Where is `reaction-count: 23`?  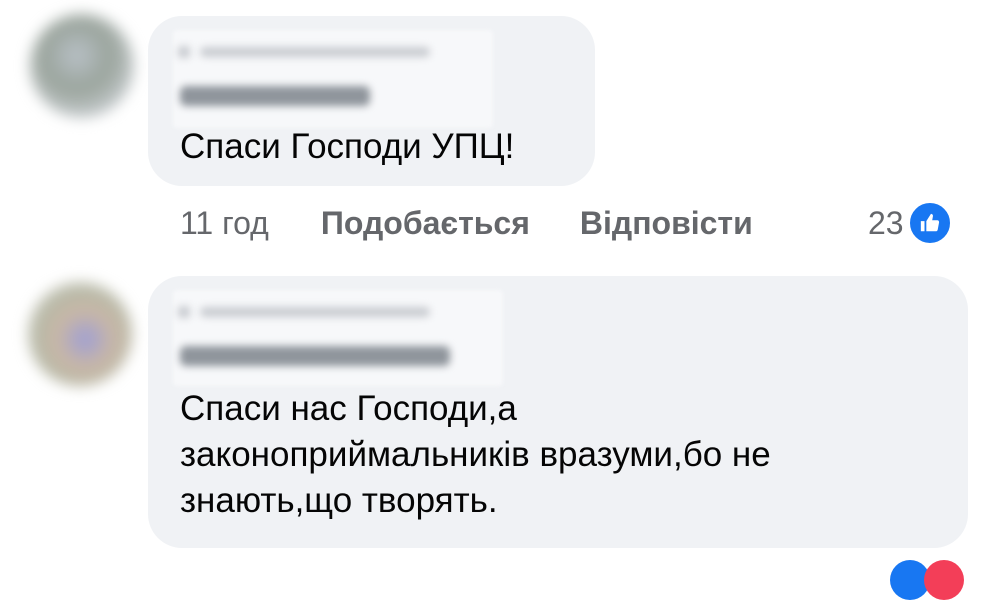 reaction-count: 23 is located at coordinates (886, 222).